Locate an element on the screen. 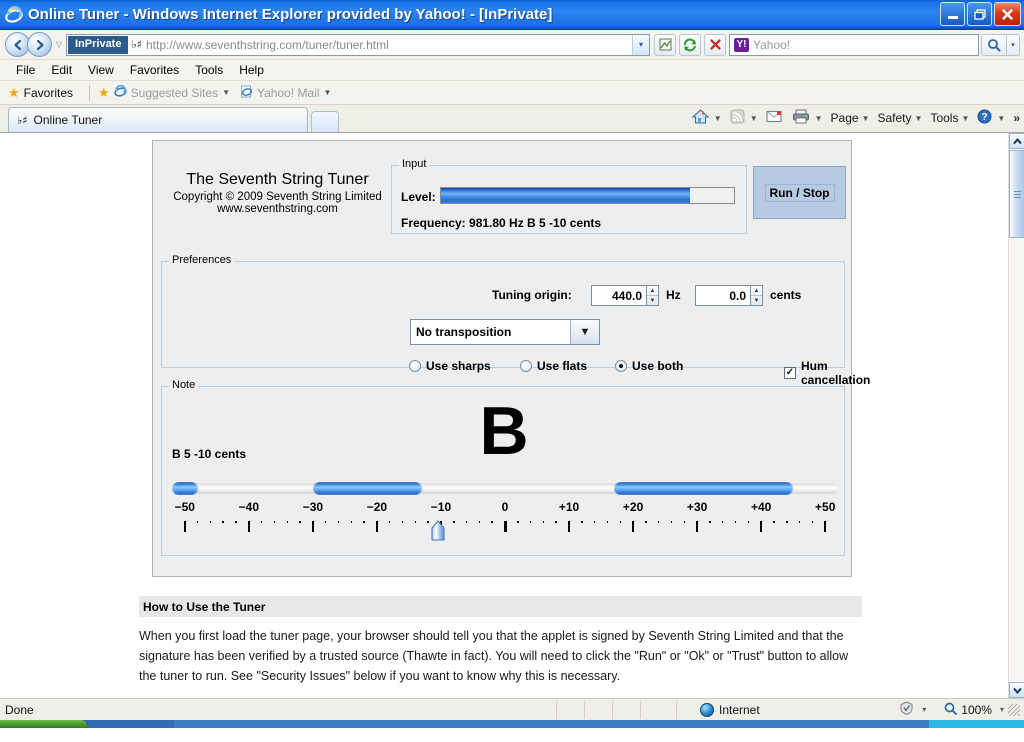 This screenshot has width=1024, height=742. favorites-item-label: Suggested Sites is located at coordinates (174, 92).